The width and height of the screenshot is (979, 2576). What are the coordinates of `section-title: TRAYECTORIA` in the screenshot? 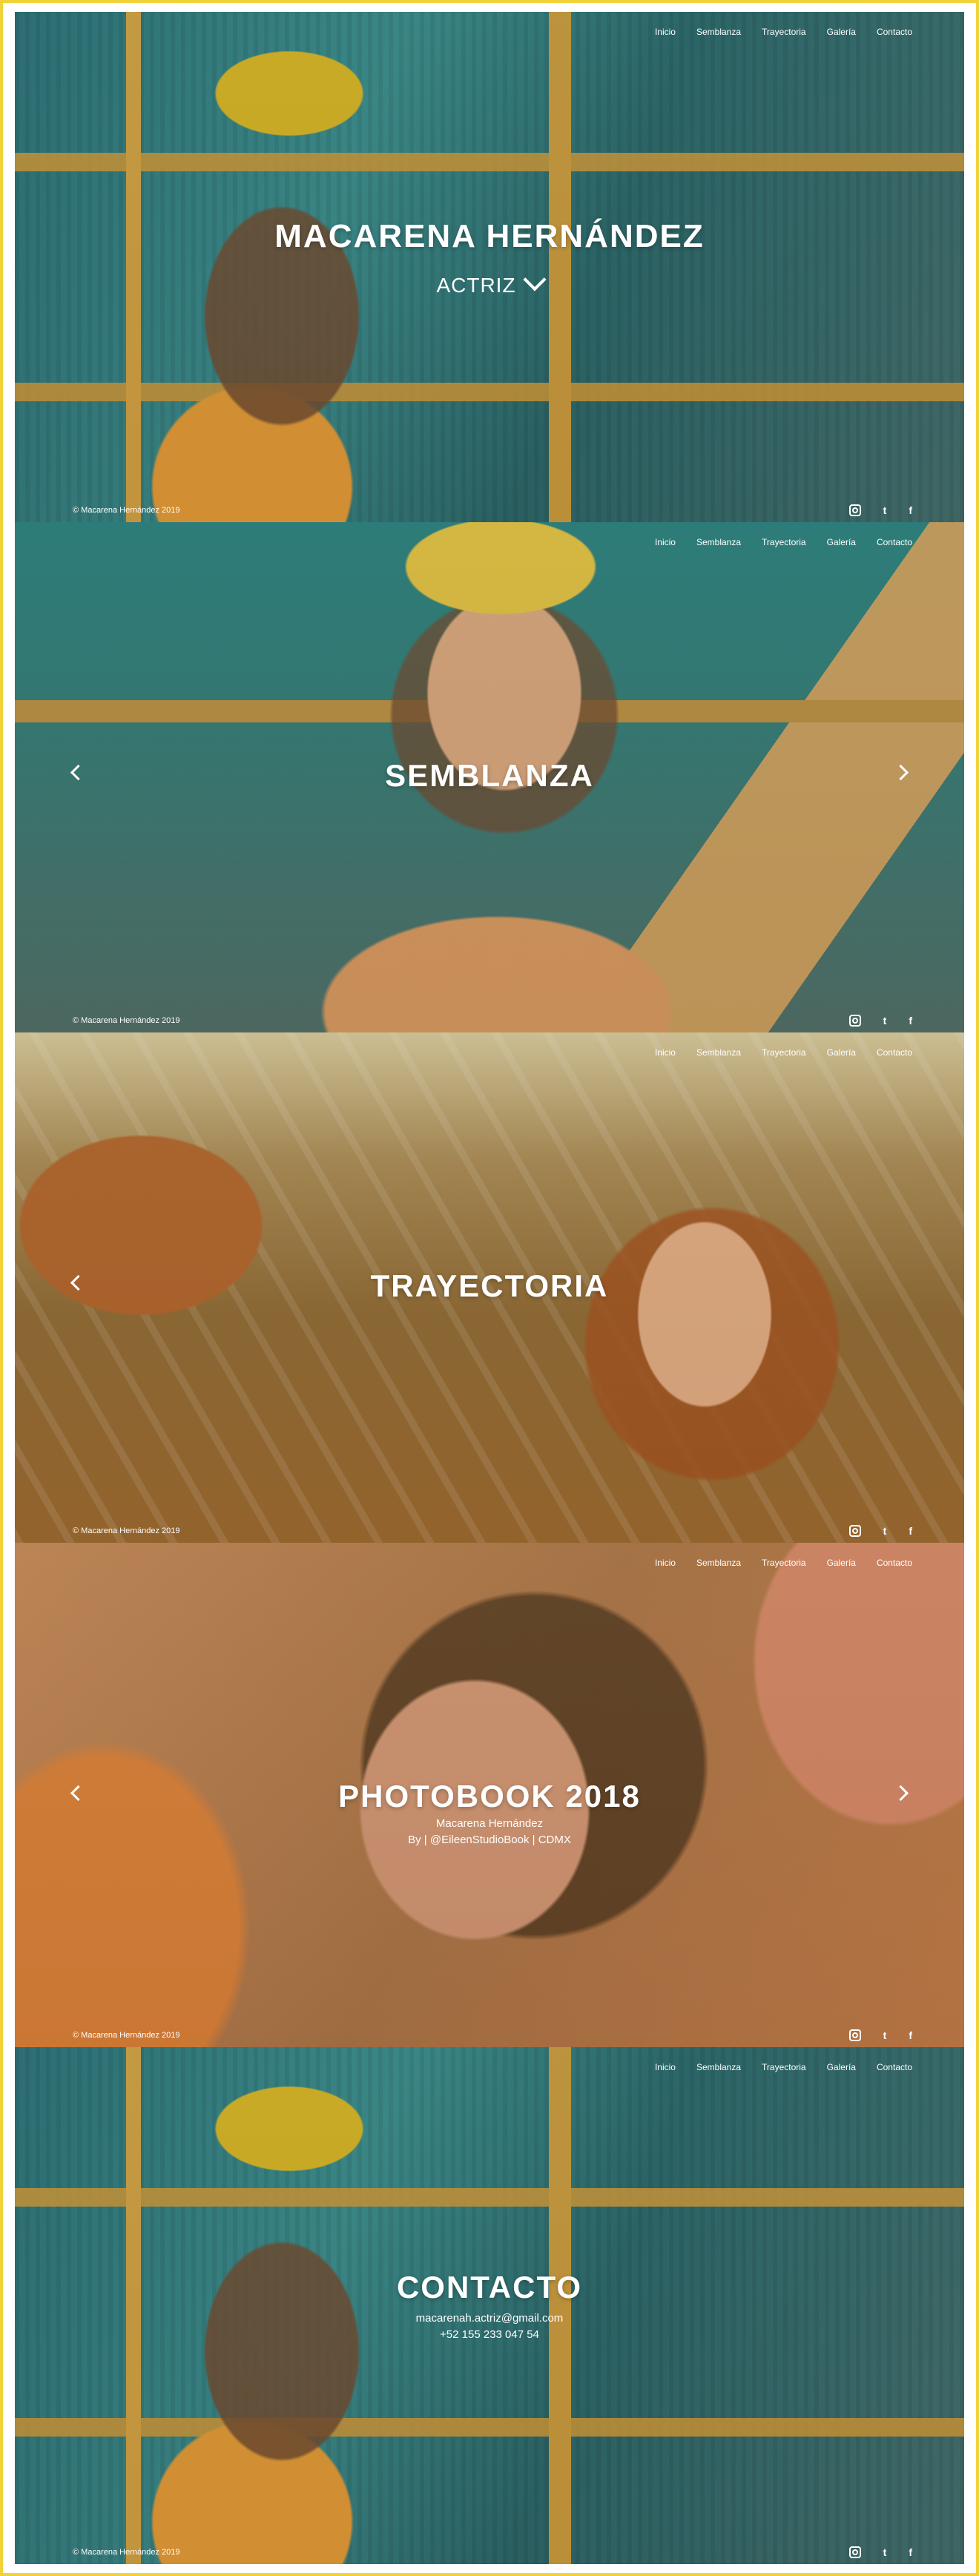 It's located at (489, 1286).